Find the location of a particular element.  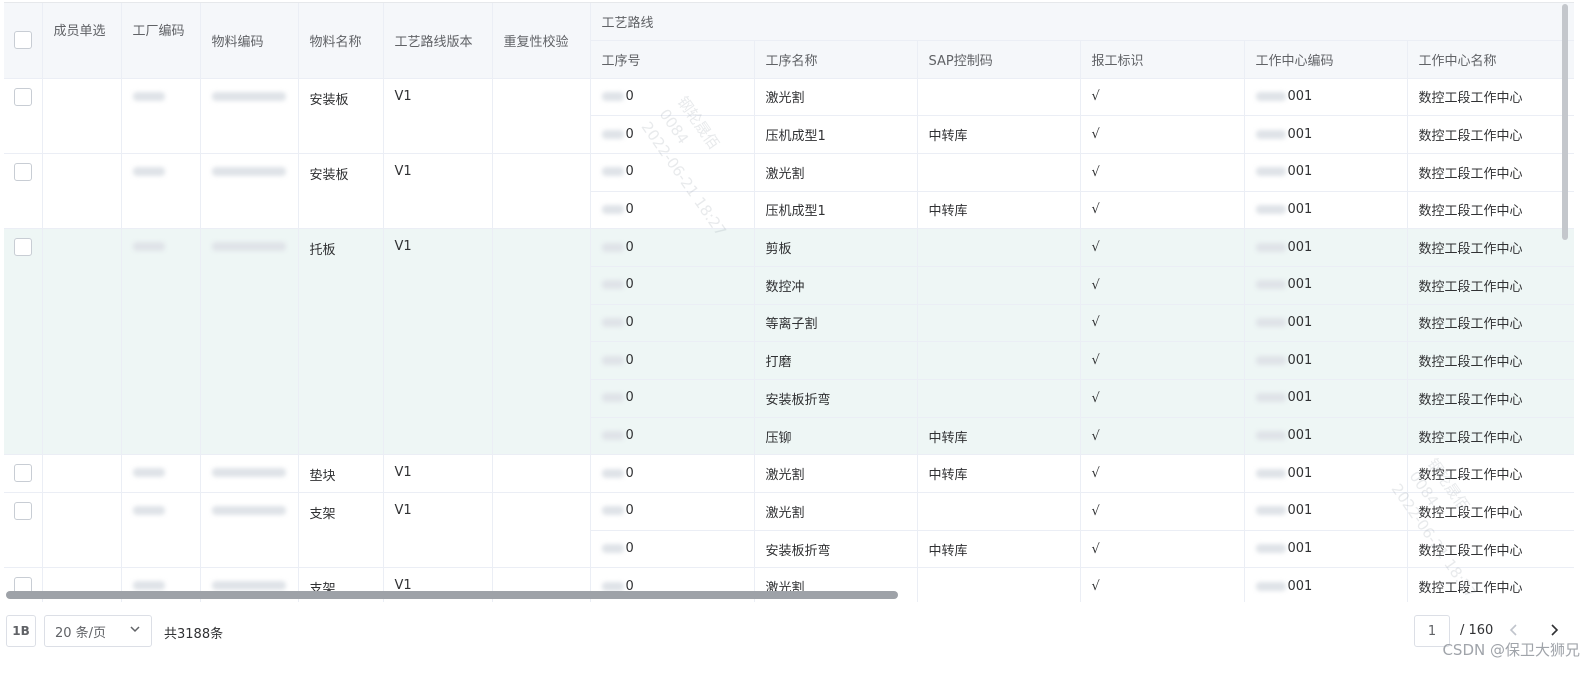

cell-material-name: 支架 is located at coordinates (341, 530).